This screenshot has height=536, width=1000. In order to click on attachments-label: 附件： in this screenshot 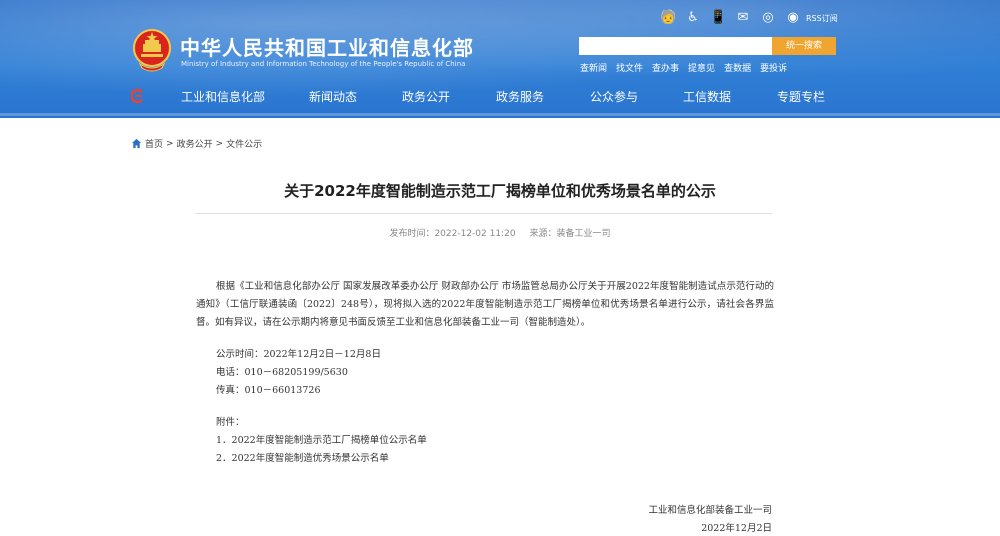, I will do `click(230, 422)`.